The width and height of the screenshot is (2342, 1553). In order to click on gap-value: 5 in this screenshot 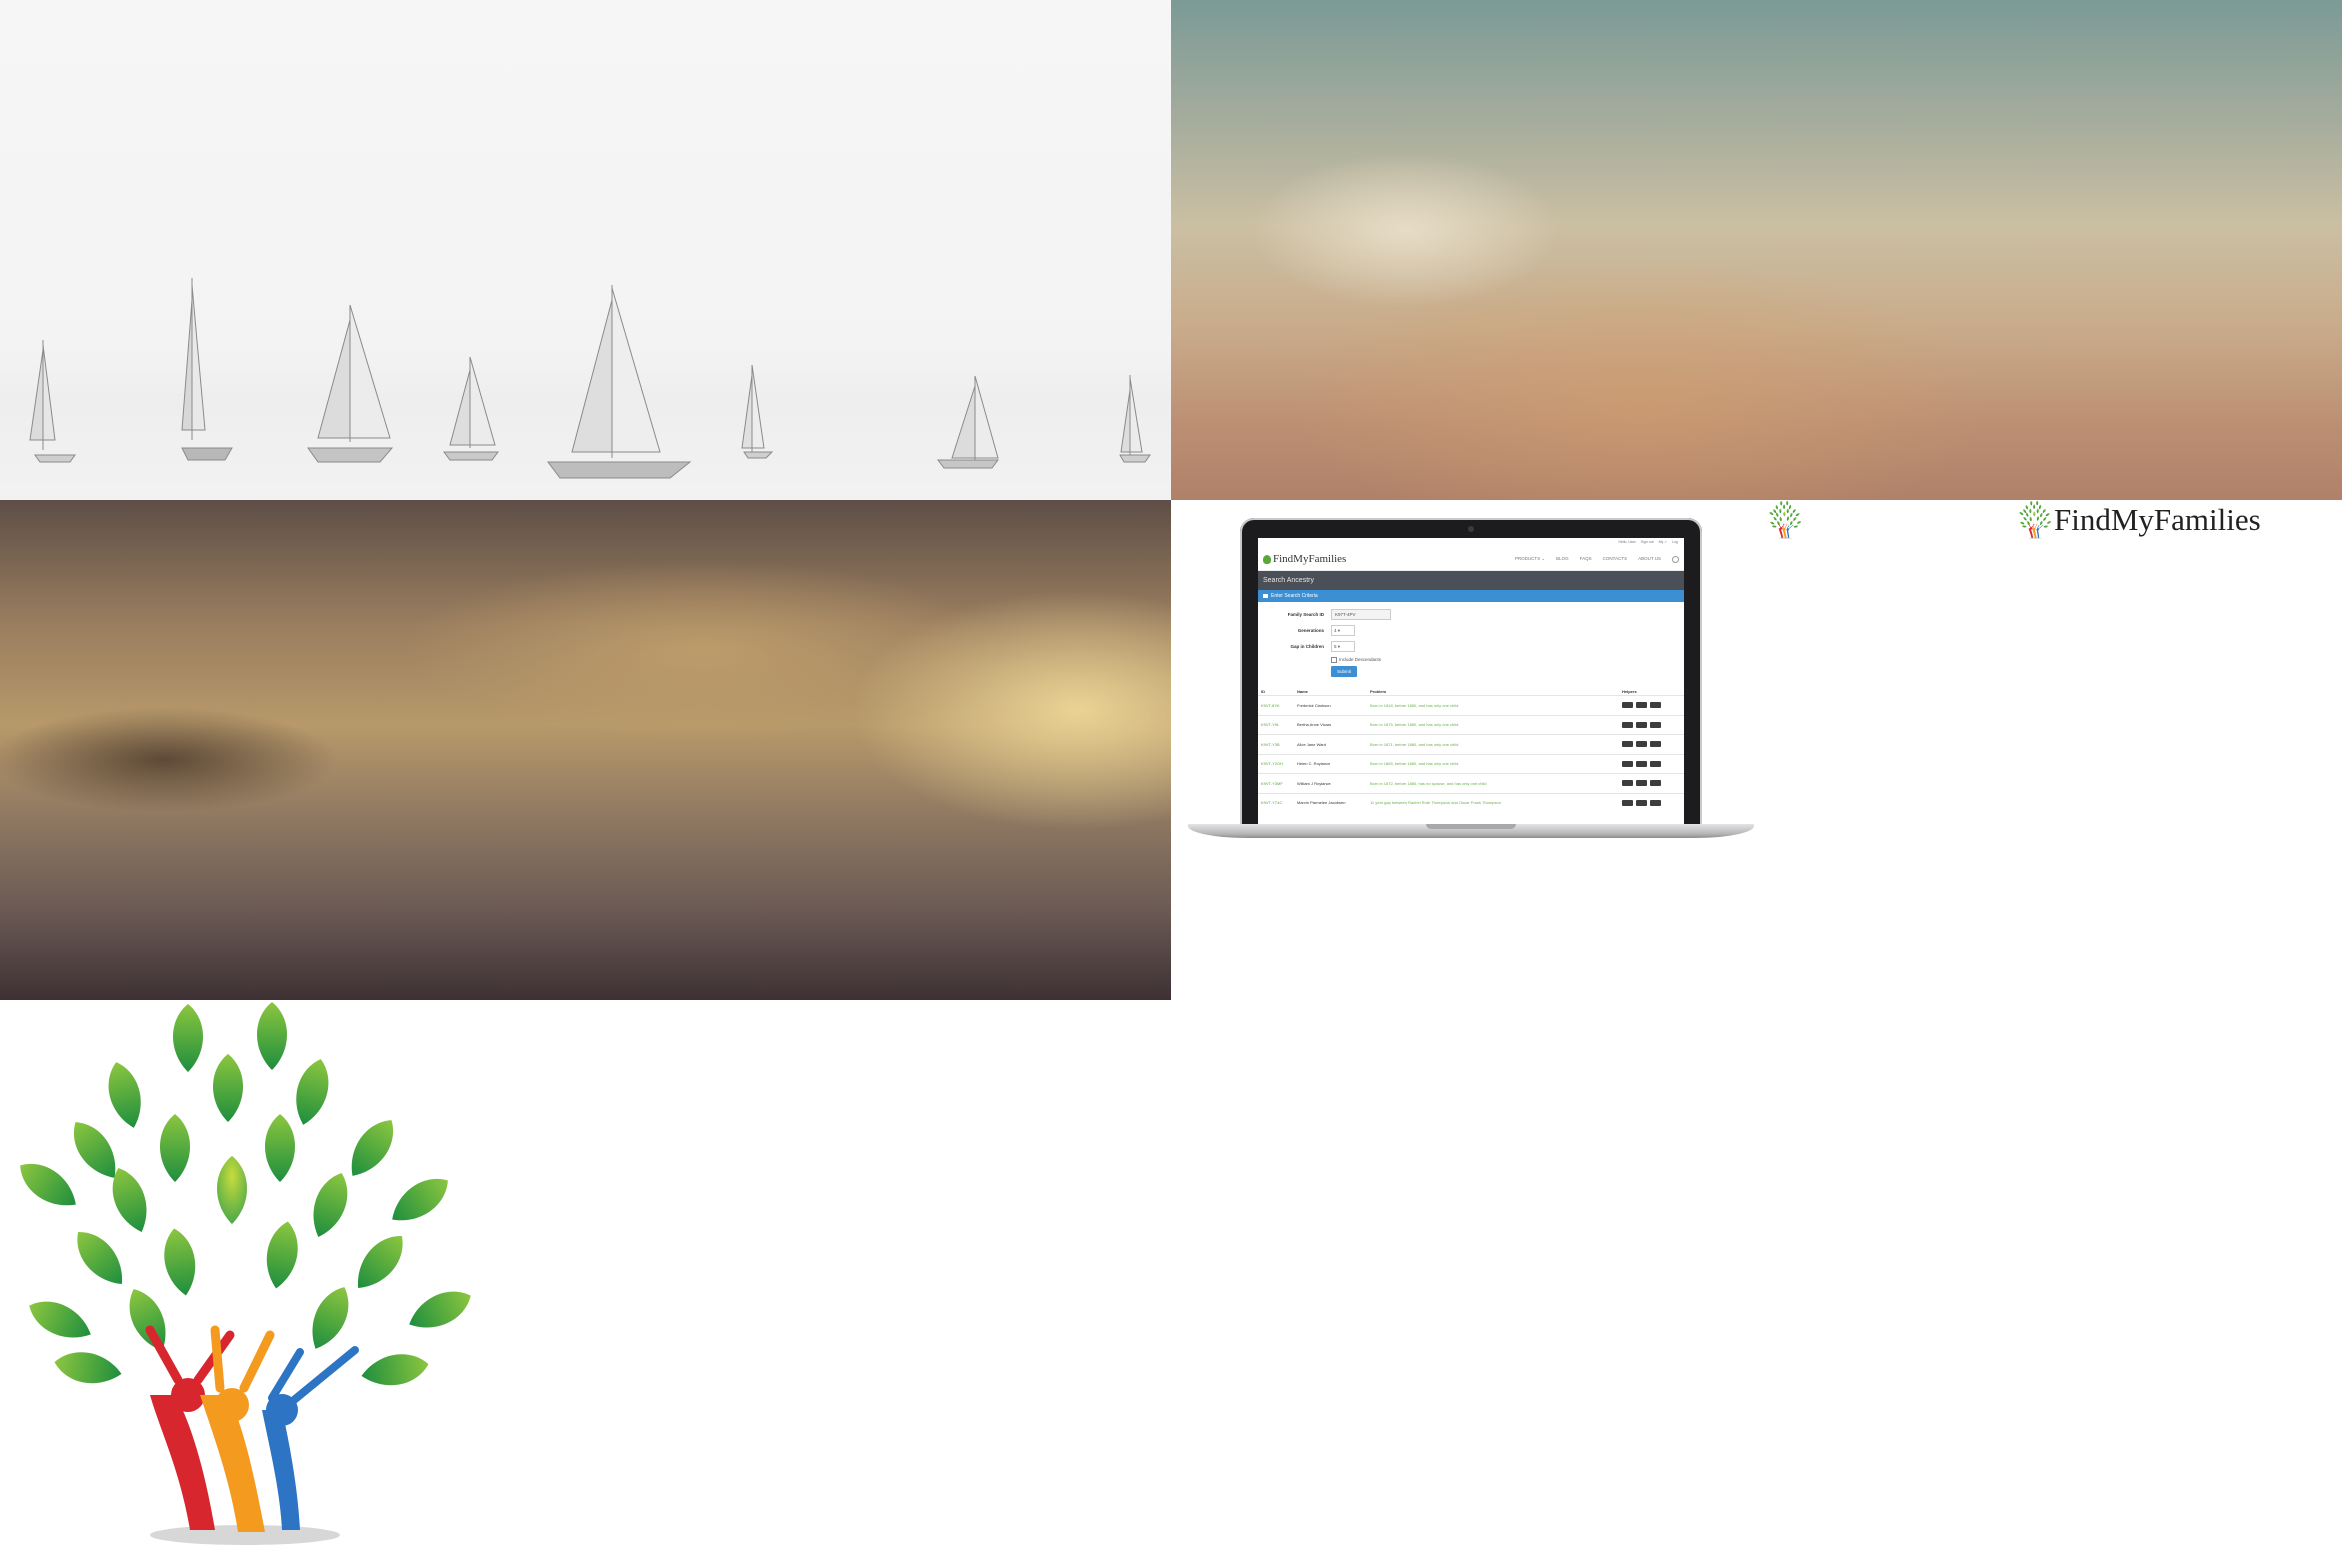, I will do `click(1335, 646)`.